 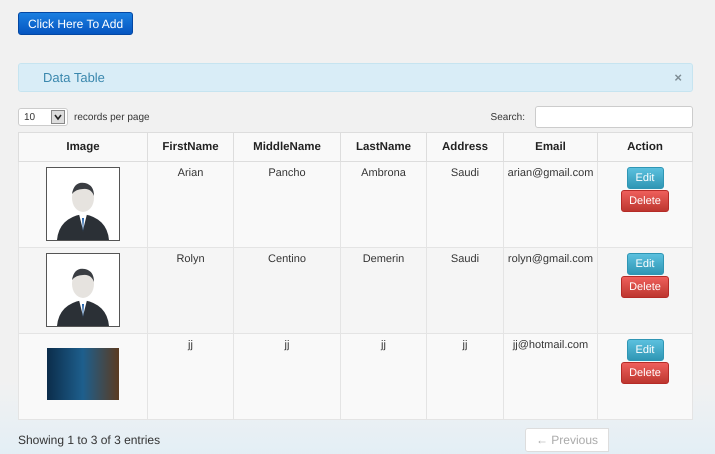 What do you see at coordinates (287, 147) in the screenshot?
I see `column-header: MiddleName` at bounding box center [287, 147].